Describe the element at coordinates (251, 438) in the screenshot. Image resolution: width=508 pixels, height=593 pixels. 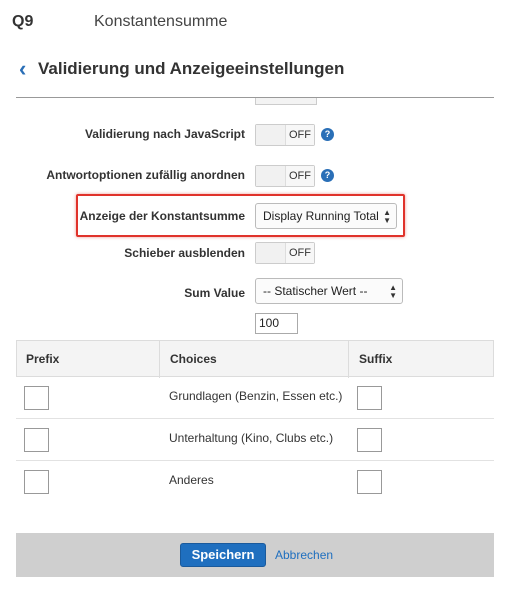
I see `choice-text: Unterhaltung (Kino, Clubs etc.)` at that location.